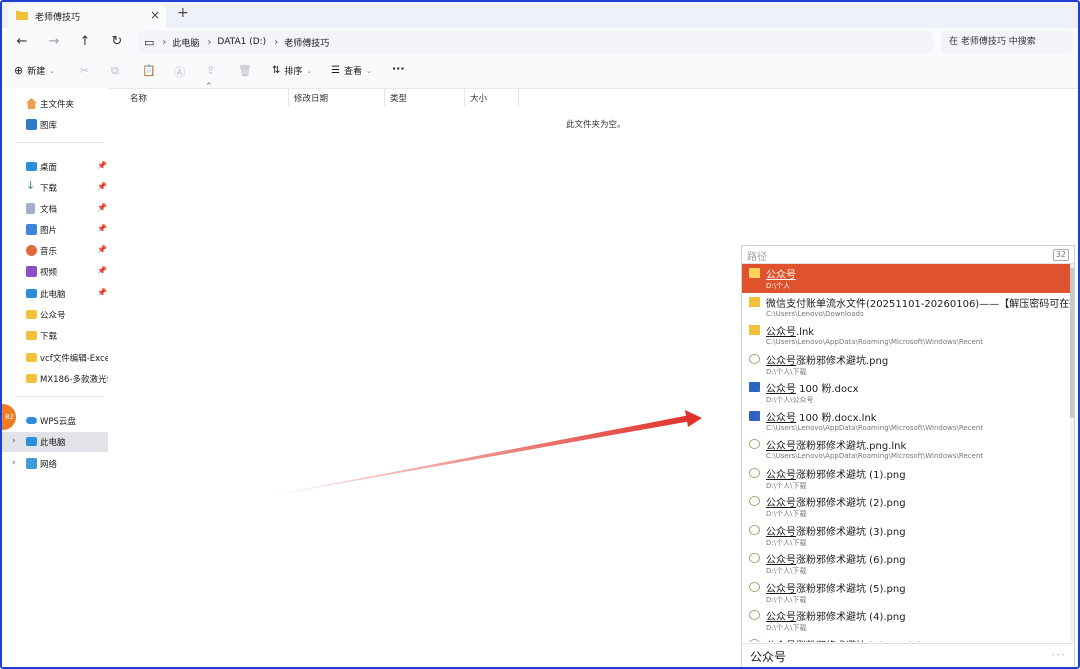 This screenshot has height=669, width=1080. What do you see at coordinates (851, 617) in the screenshot?
I see `result-name-rest: 涨粉邪修术避坑 (4).png` at bounding box center [851, 617].